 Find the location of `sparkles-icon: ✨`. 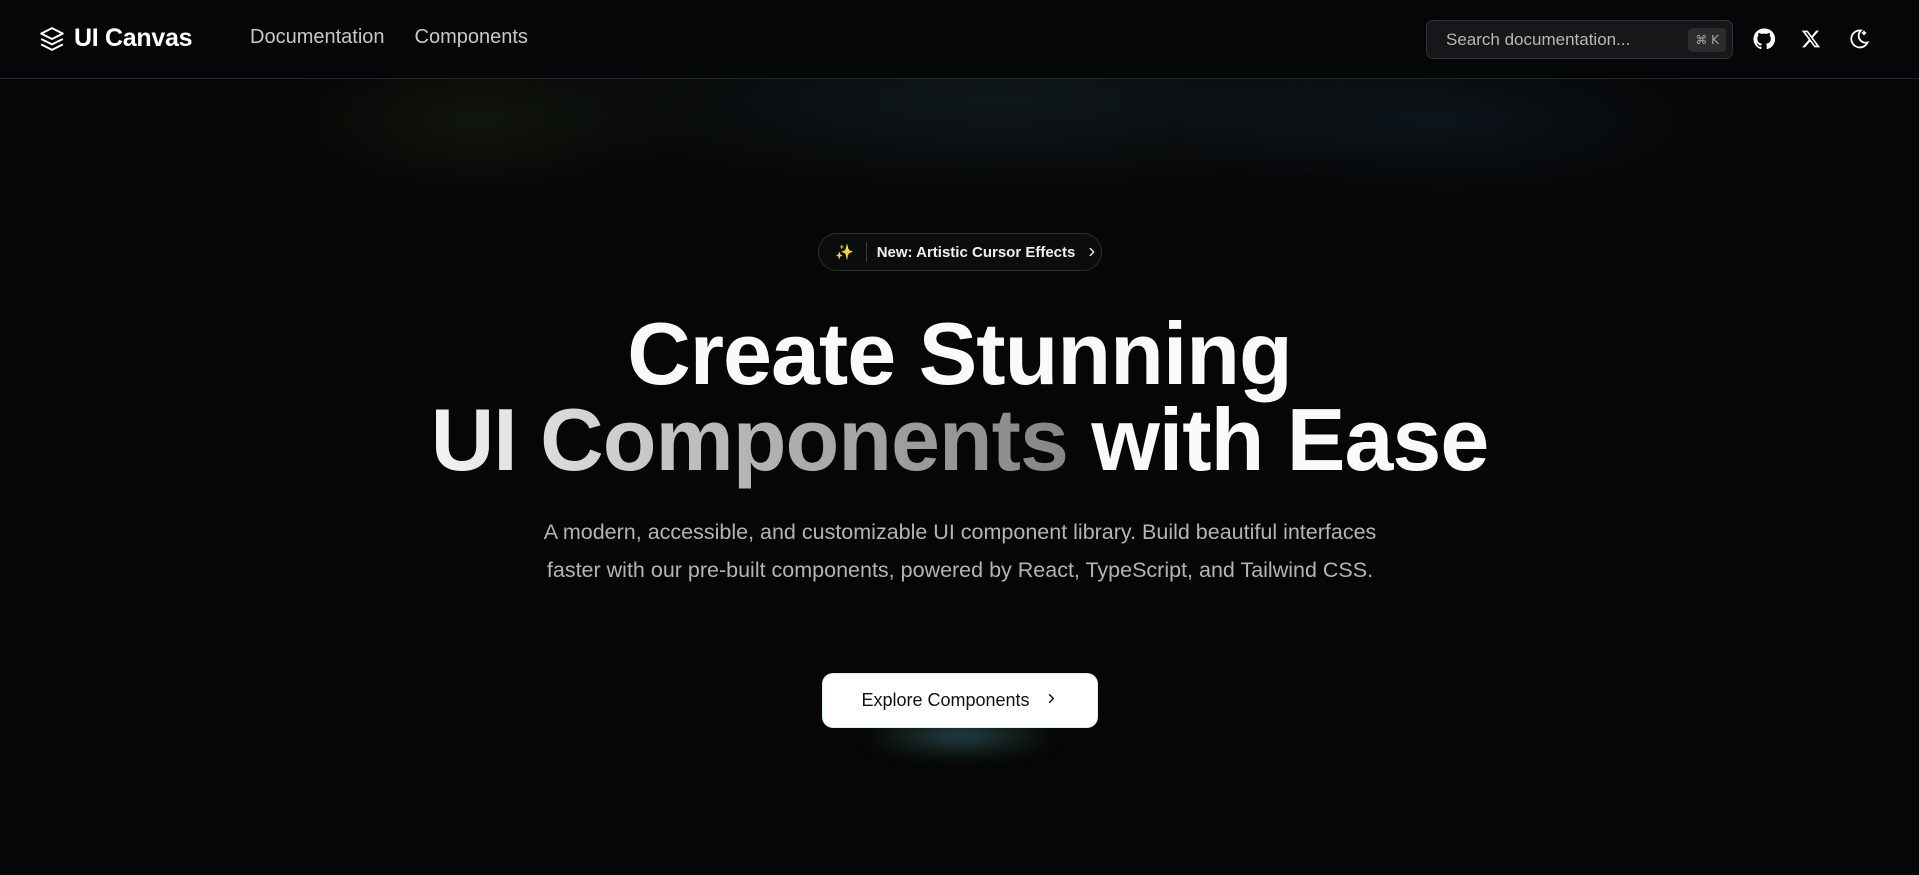

sparkles-icon: ✨ is located at coordinates (844, 252).